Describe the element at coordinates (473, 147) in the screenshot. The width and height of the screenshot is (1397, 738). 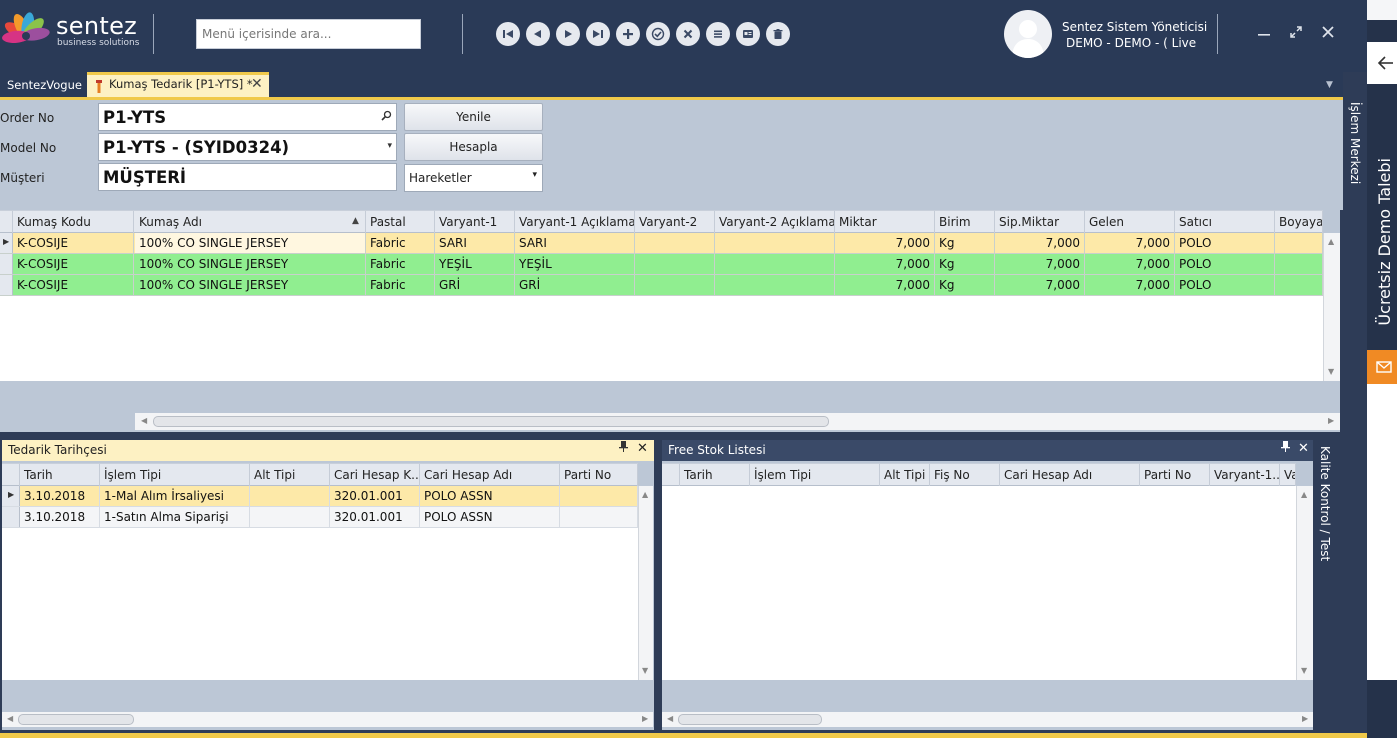
I see `calculate-button: Hesapla` at that location.